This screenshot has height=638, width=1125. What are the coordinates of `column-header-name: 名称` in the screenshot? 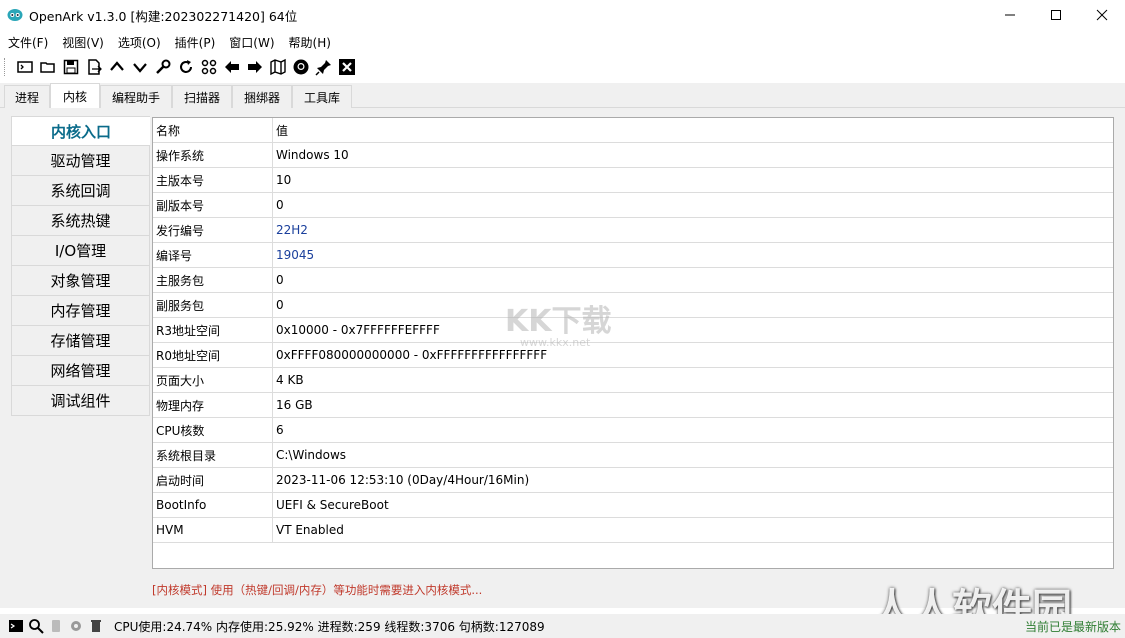 It's located at (213, 130).